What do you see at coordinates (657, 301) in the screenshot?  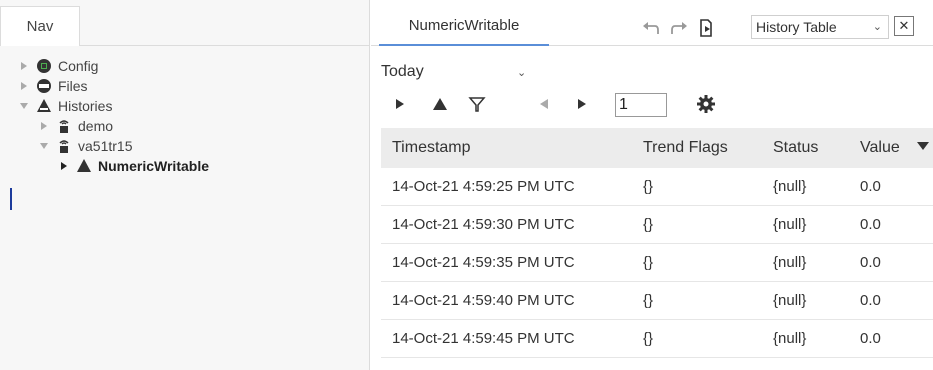 I see `table-row: 14-Oct-21 4:59:40 PM UTC {} {null} 0.0` at bounding box center [657, 301].